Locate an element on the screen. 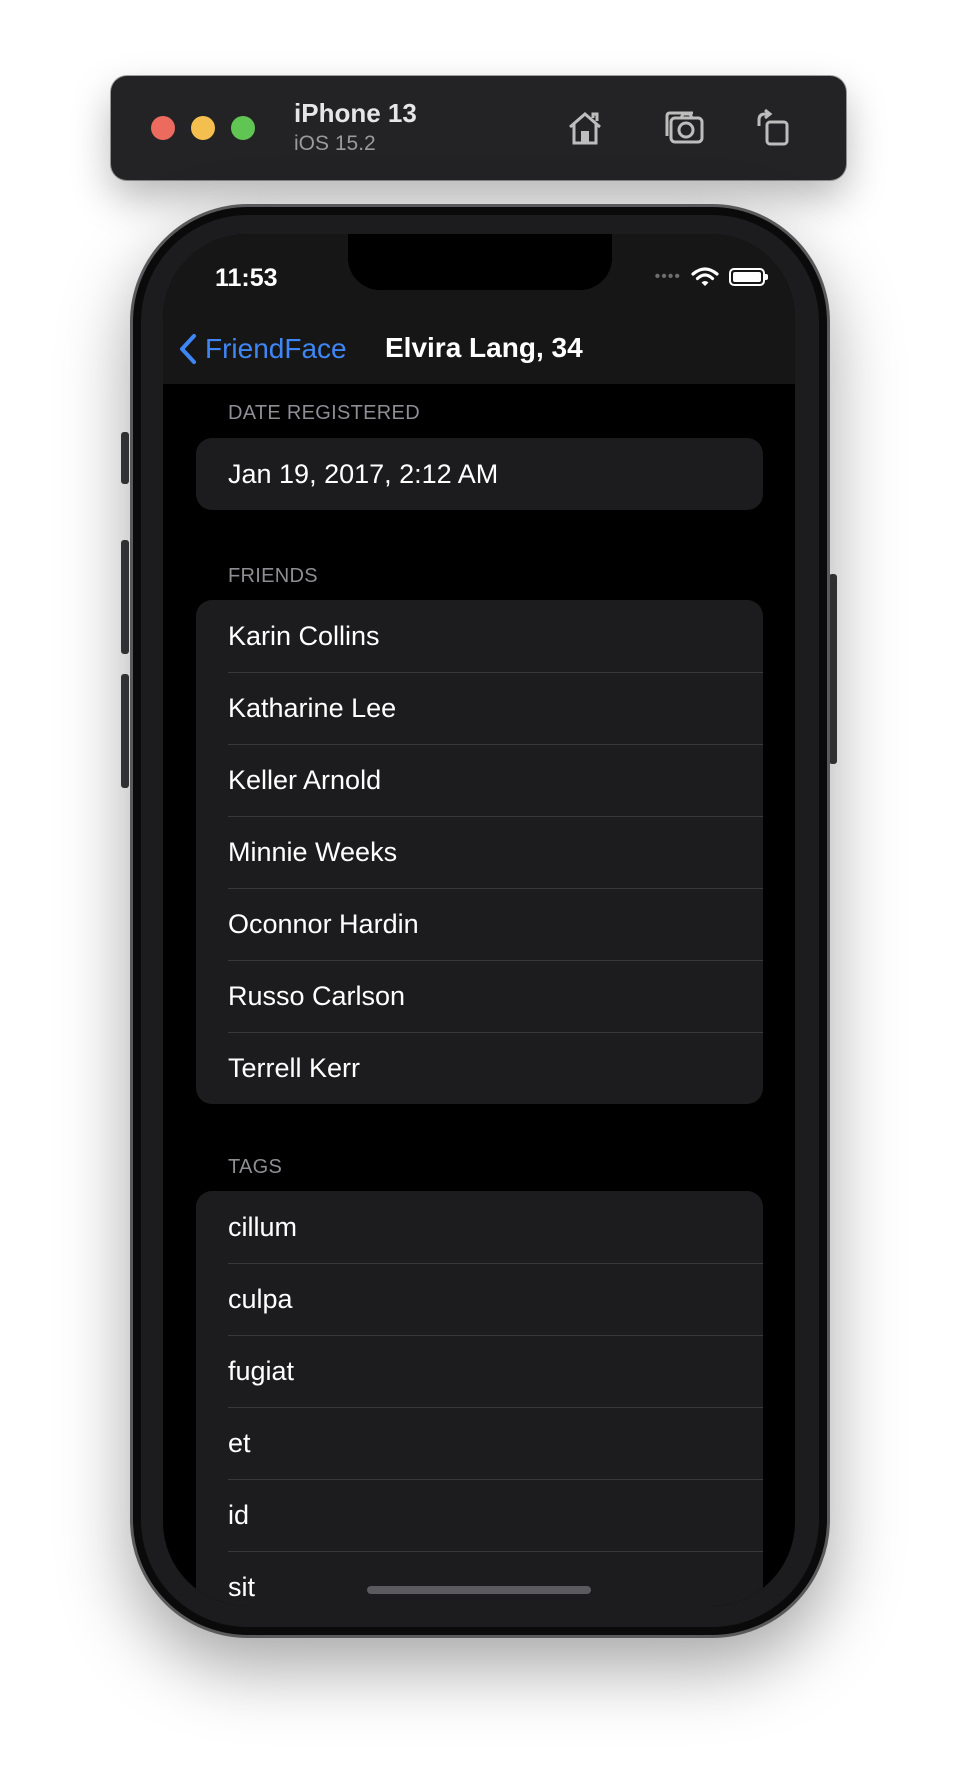 Image resolution: width=958 pixels, height=1790 pixels. tags-group: cillum culpa fugiat et id sit is located at coordinates (479, 1398).